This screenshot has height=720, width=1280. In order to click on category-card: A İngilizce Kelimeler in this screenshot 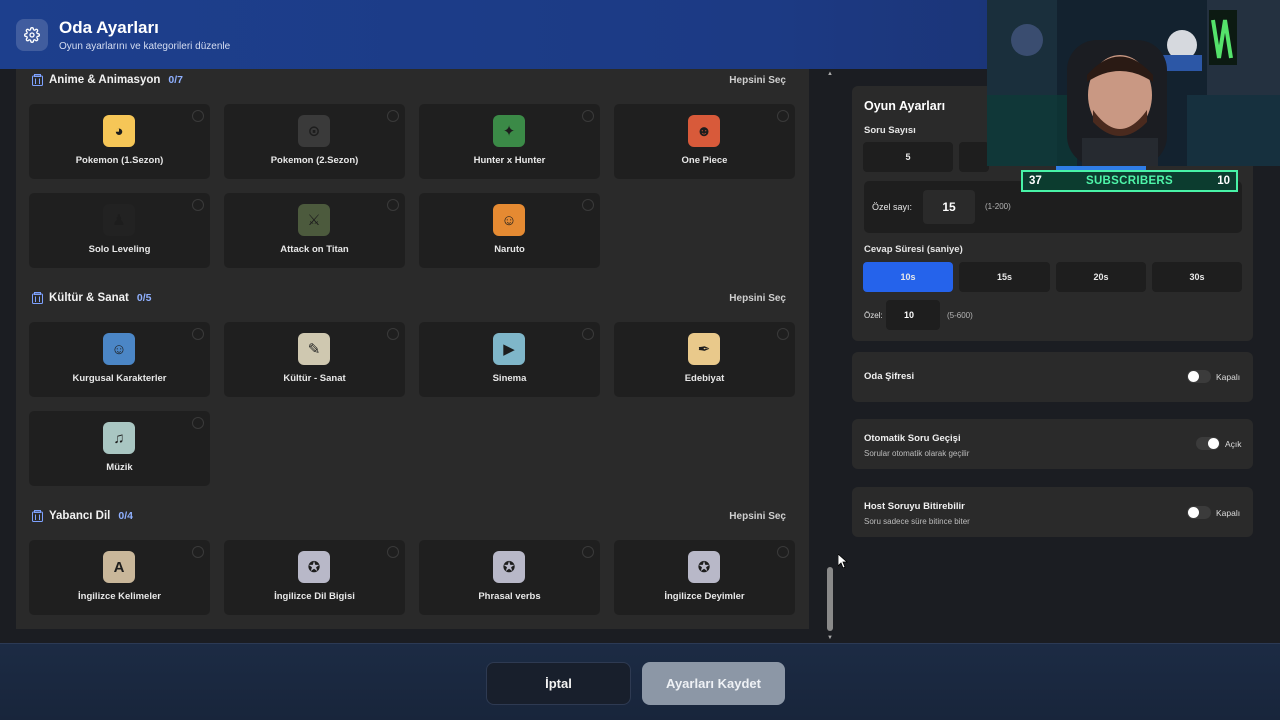, I will do `click(119, 577)`.